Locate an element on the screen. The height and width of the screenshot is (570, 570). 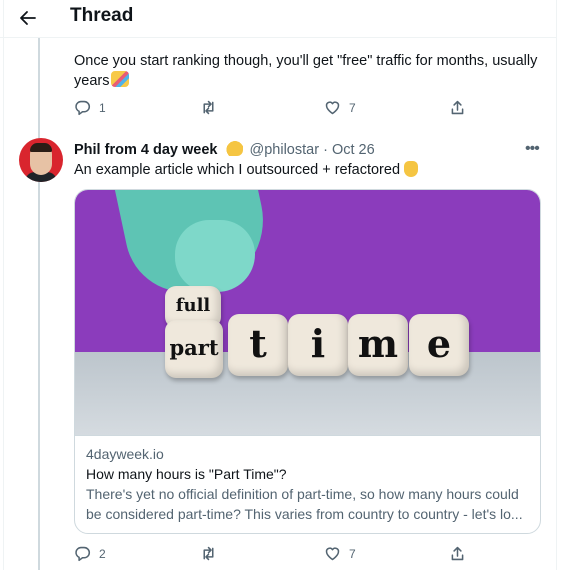
column-border-left is located at coordinates (3, 285).